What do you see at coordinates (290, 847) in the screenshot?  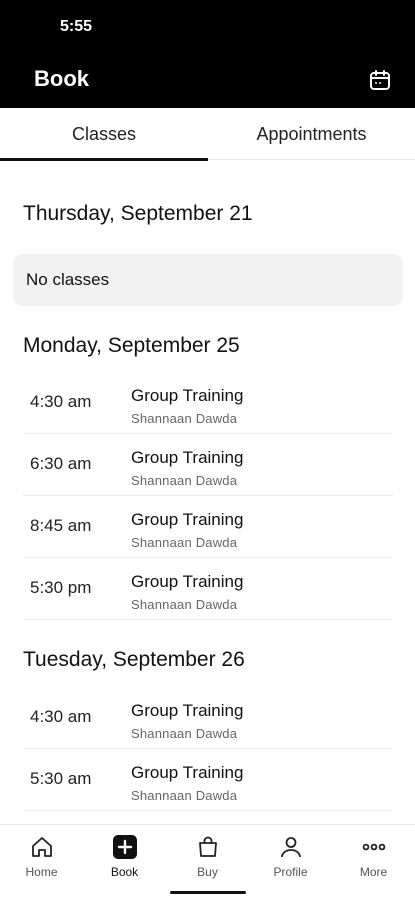 I see `profile-icon` at bounding box center [290, 847].